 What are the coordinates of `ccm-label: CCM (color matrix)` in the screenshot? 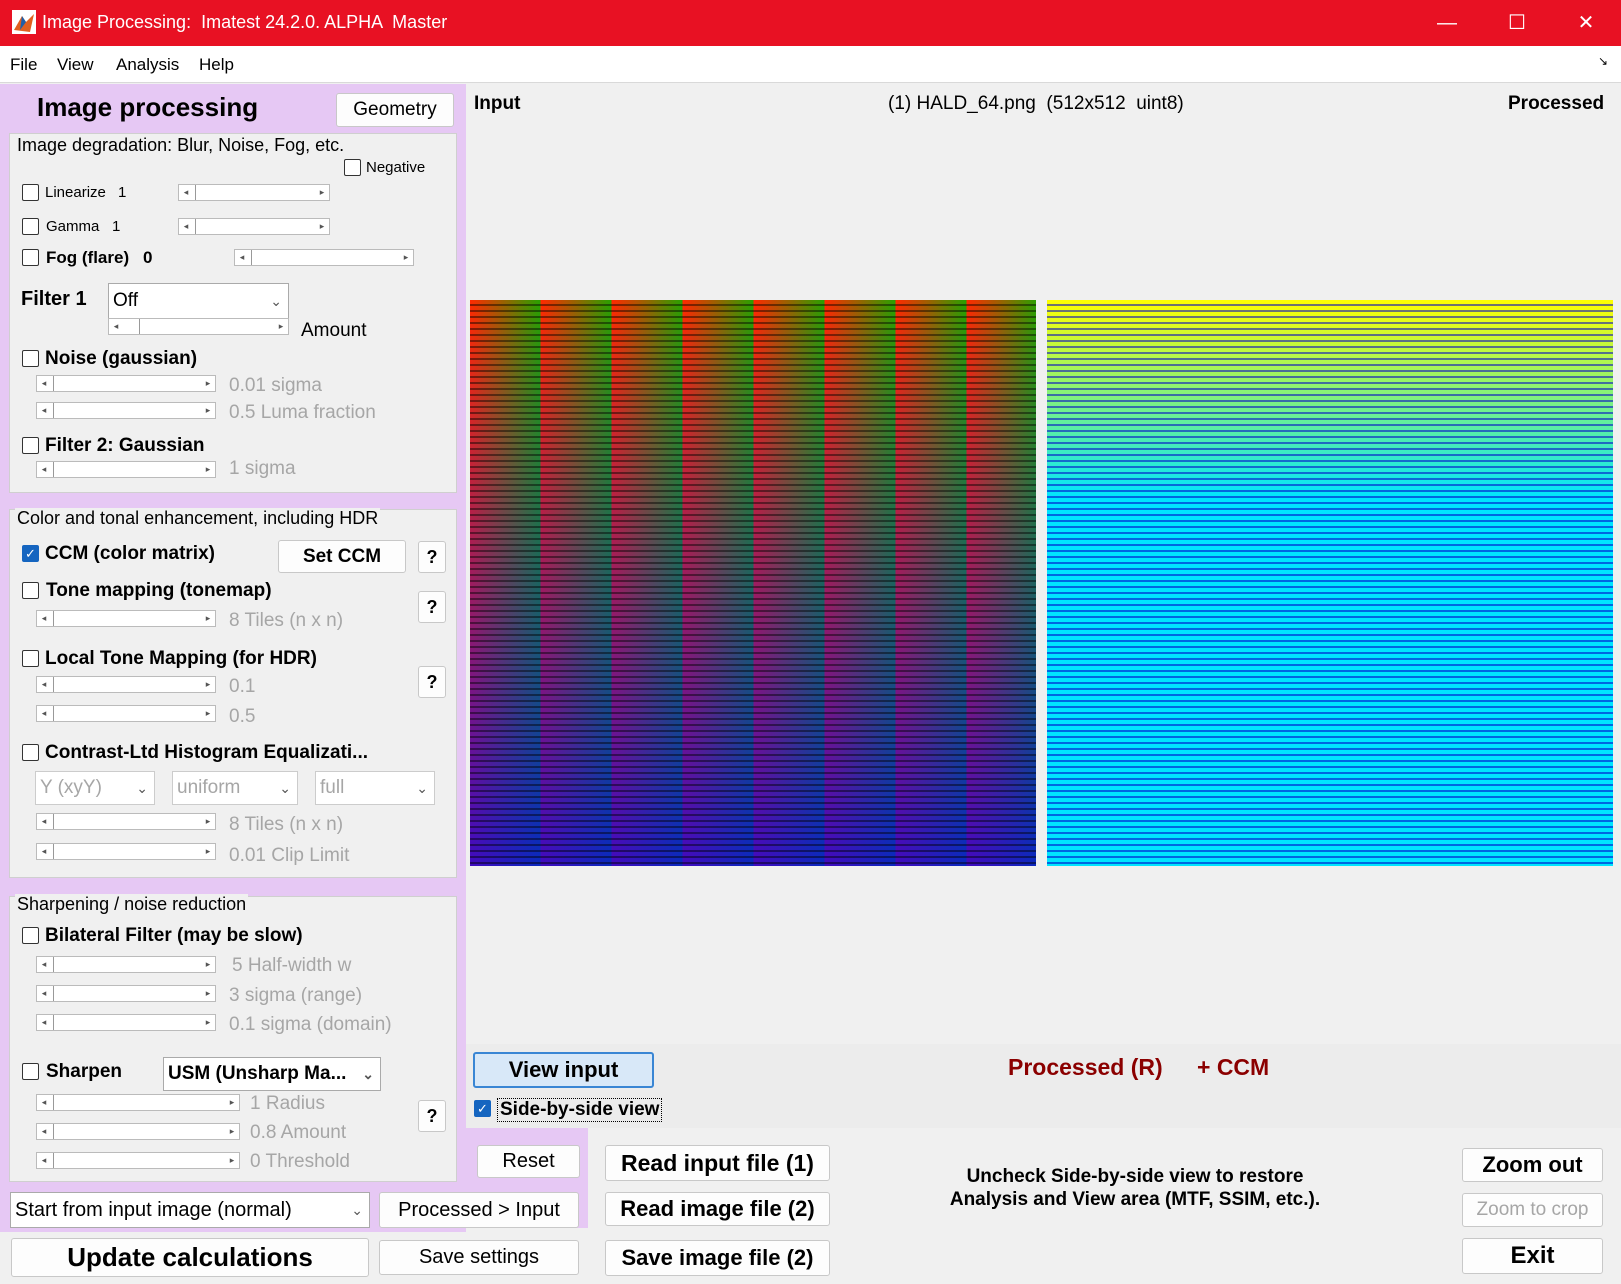 It's located at (130, 553).